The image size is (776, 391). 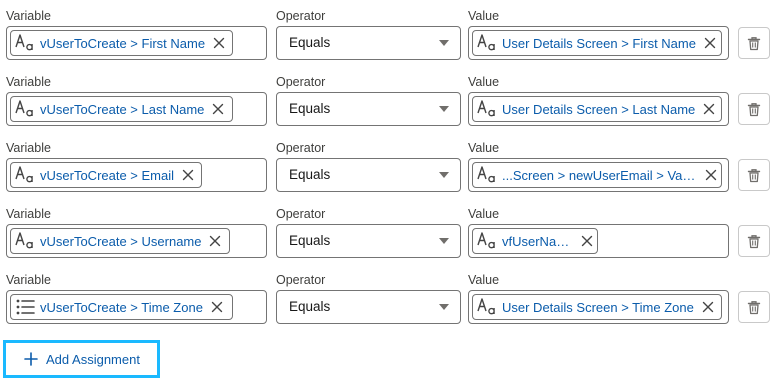 I want to click on value-field: User Details Screen > Time Zone, so click(x=598, y=307).